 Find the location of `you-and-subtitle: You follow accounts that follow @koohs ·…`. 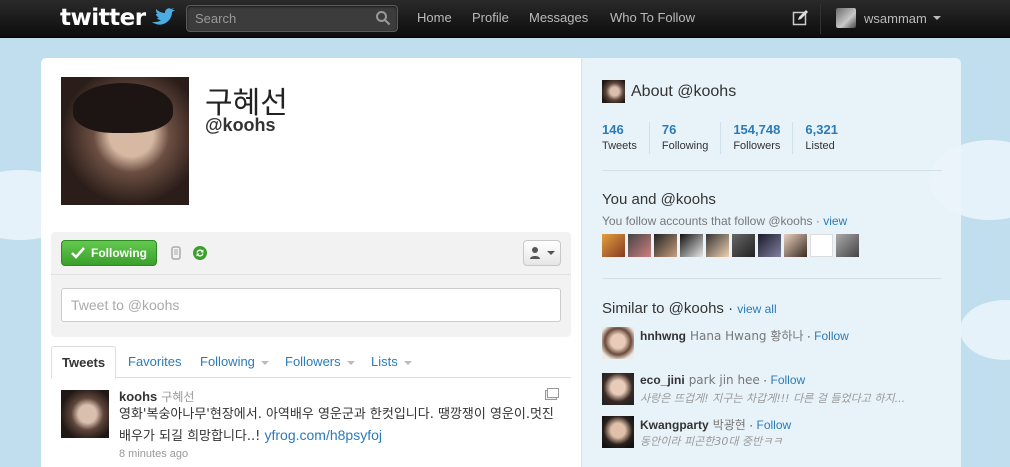

you-and-subtitle: You follow accounts that follow @koohs ·… is located at coordinates (724, 221).